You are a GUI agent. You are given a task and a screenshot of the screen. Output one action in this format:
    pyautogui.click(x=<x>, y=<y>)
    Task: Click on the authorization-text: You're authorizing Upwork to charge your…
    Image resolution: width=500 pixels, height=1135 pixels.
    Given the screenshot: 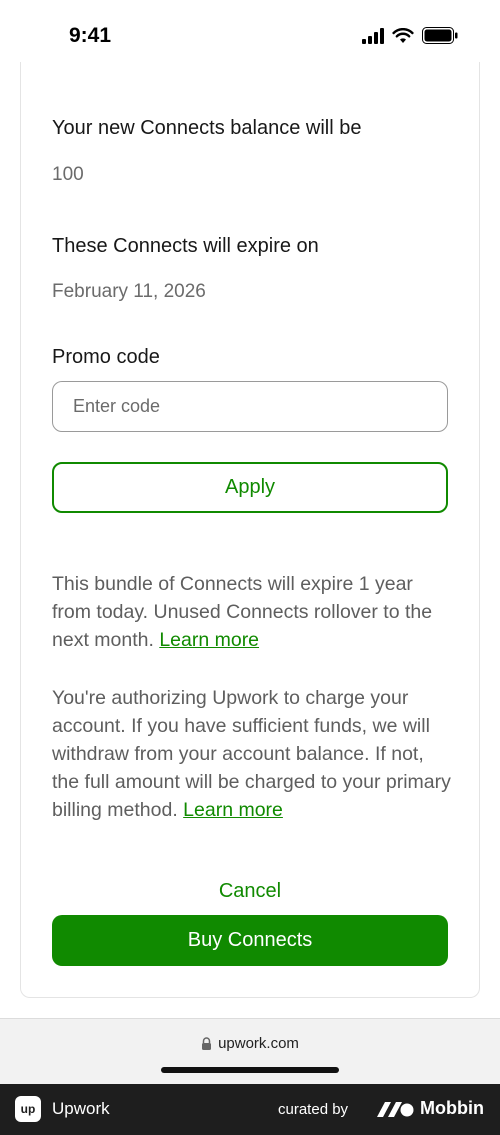 What is the action you would take?
    pyautogui.click(x=252, y=754)
    